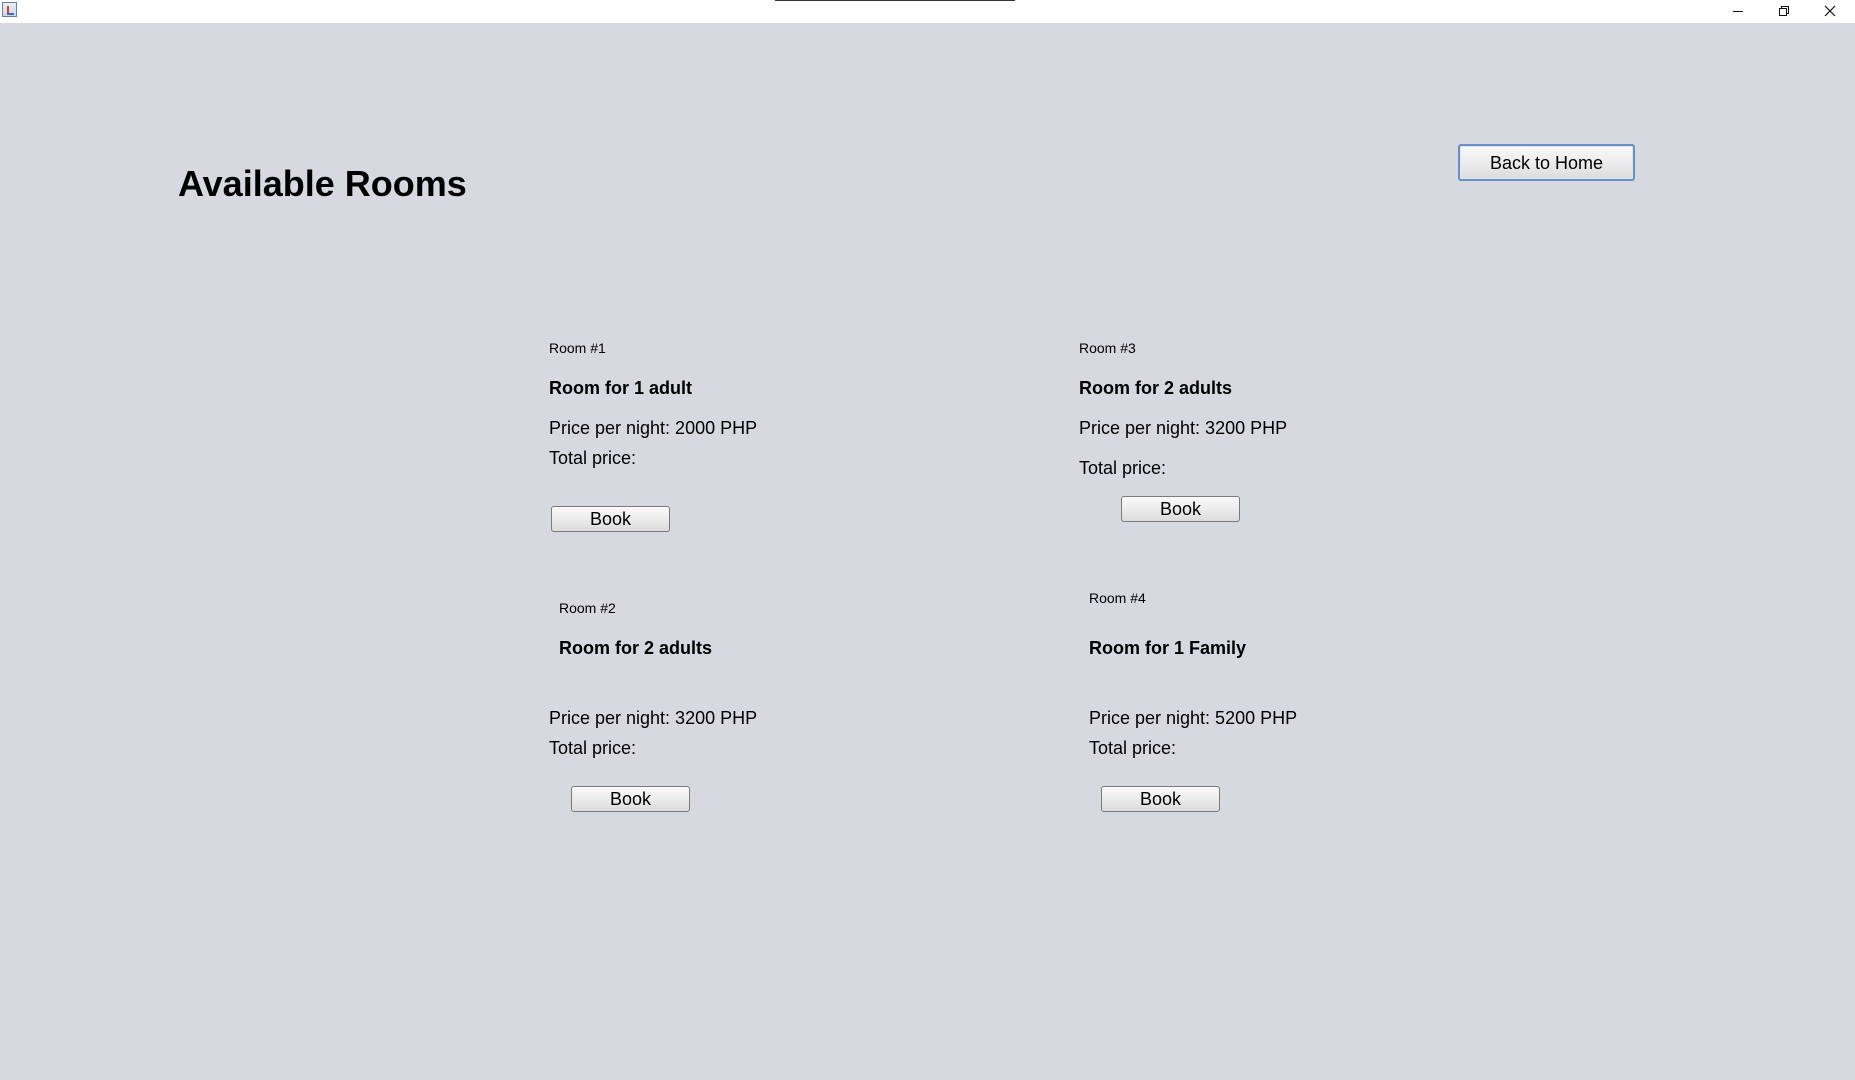 This screenshot has height=1080, width=1855. What do you see at coordinates (1160, 799) in the screenshot?
I see `book-button-room-4: Book` at bounding box center [1160, 799].